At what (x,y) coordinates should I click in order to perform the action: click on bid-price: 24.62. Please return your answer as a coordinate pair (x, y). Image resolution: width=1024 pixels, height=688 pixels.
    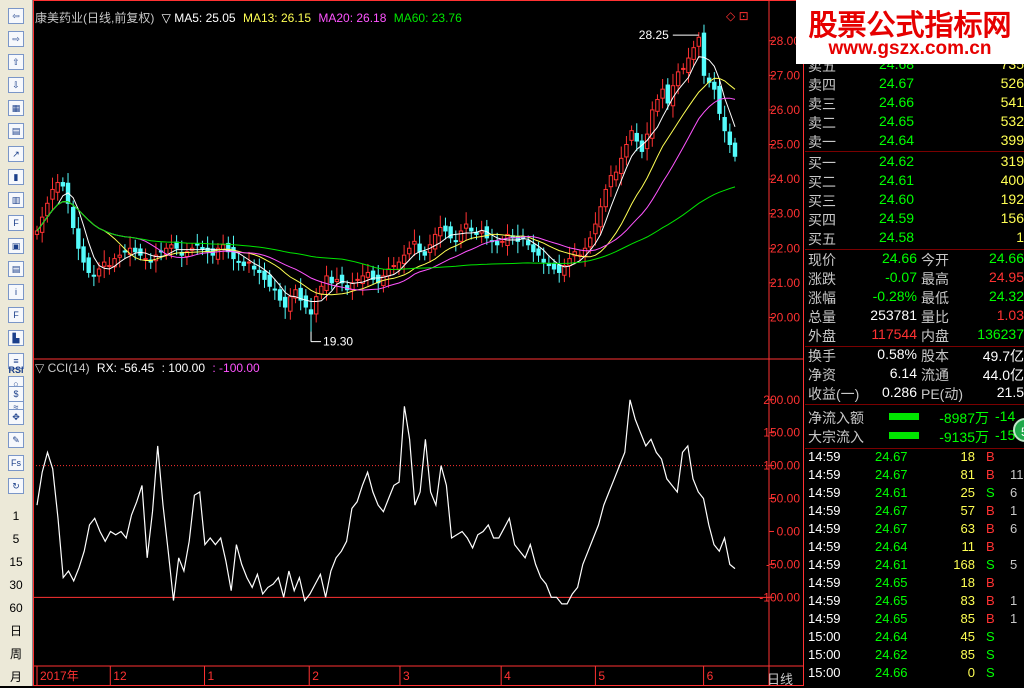
    Looking at the image, I should click on (897, 161).